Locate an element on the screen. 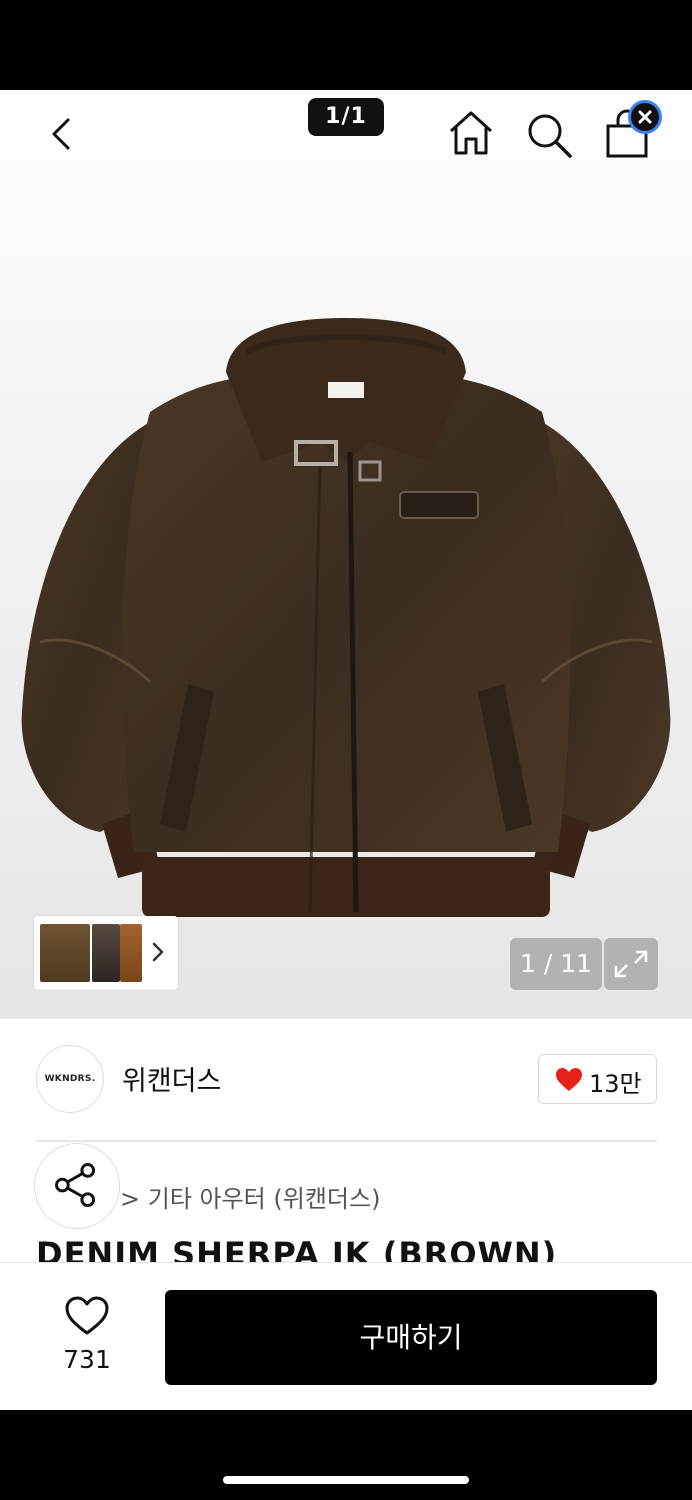 This screenshot has height=1500, width=692. thumbnail-strip is located at coordinates (106, 953).